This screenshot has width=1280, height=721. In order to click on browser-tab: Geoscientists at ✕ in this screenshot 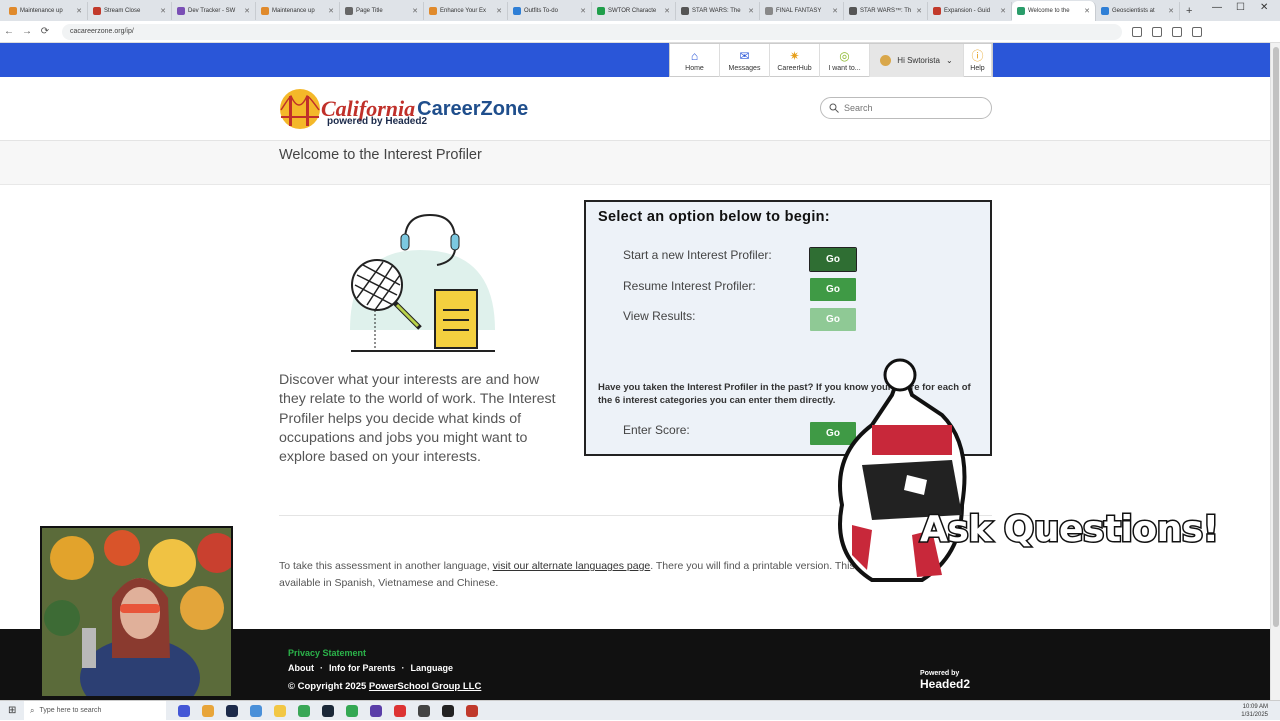, I will do `click(1138, 10)`.